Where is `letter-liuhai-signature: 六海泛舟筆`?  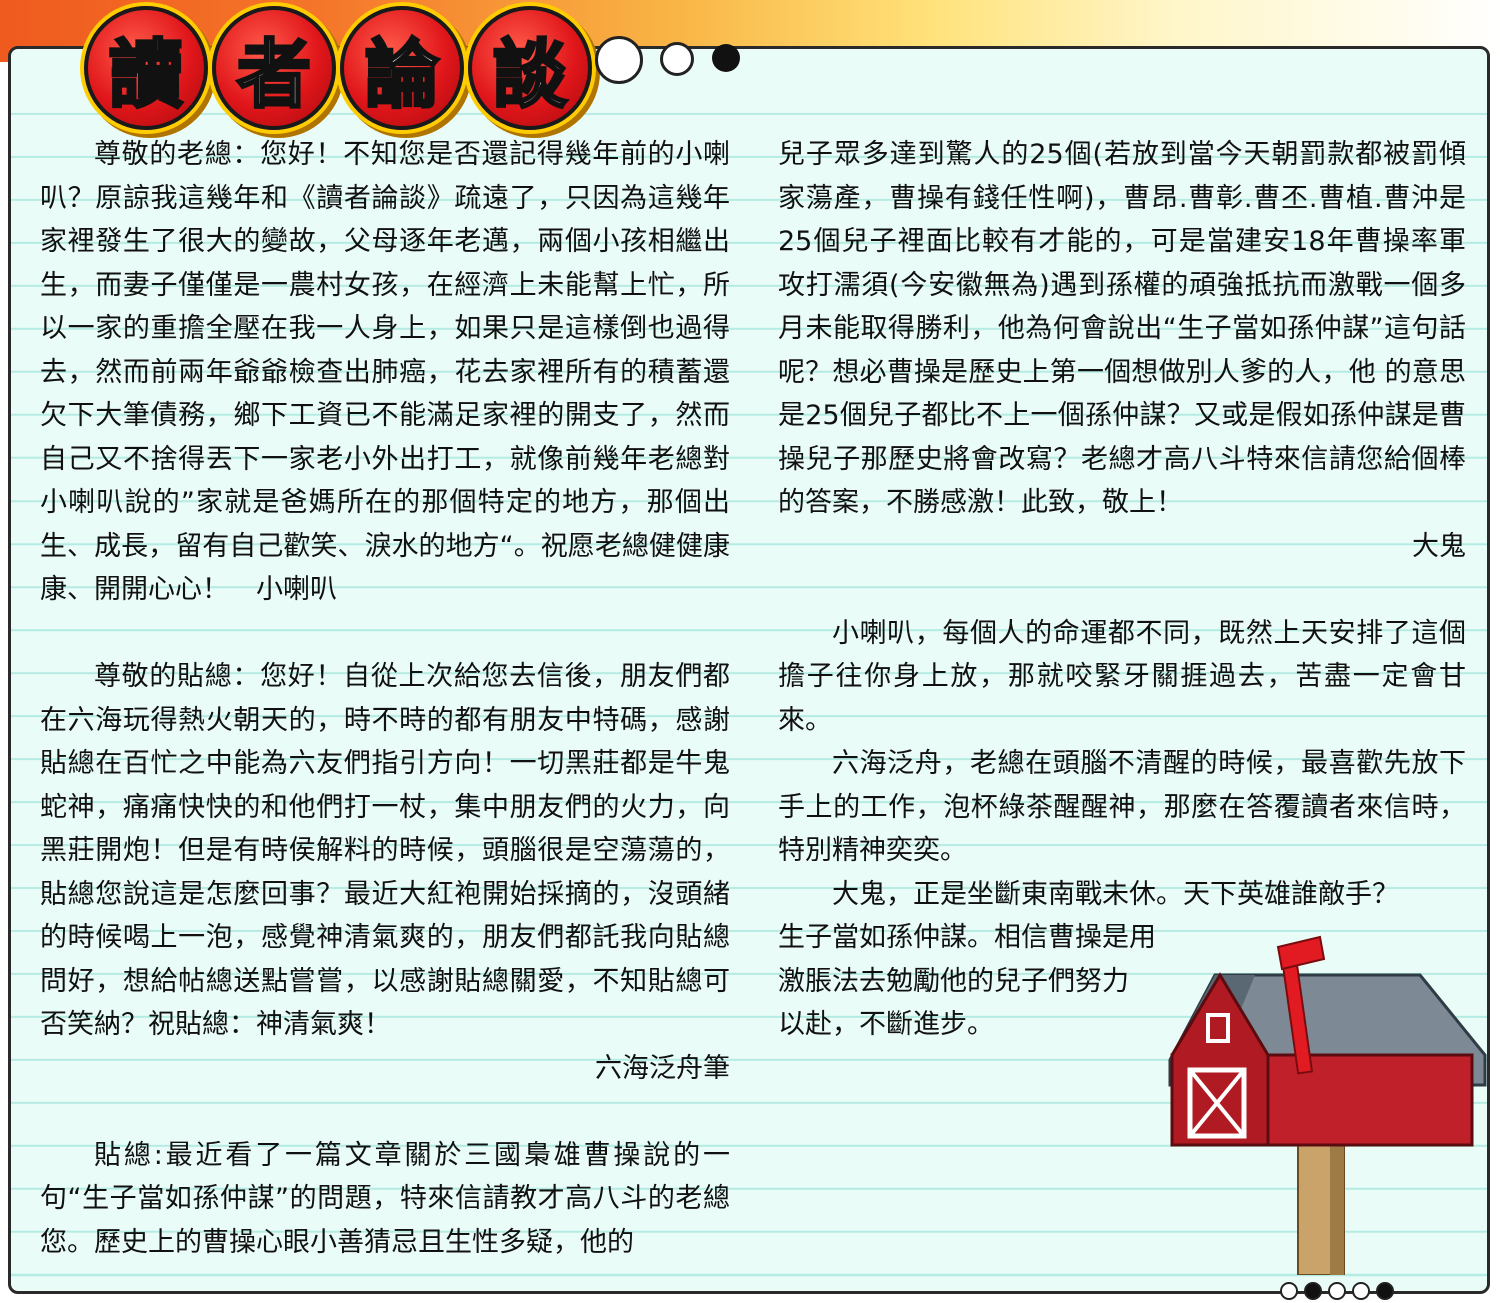 letter-liuhai-signature: 六海泛舟筆 is located at coordinates (662, 1068).